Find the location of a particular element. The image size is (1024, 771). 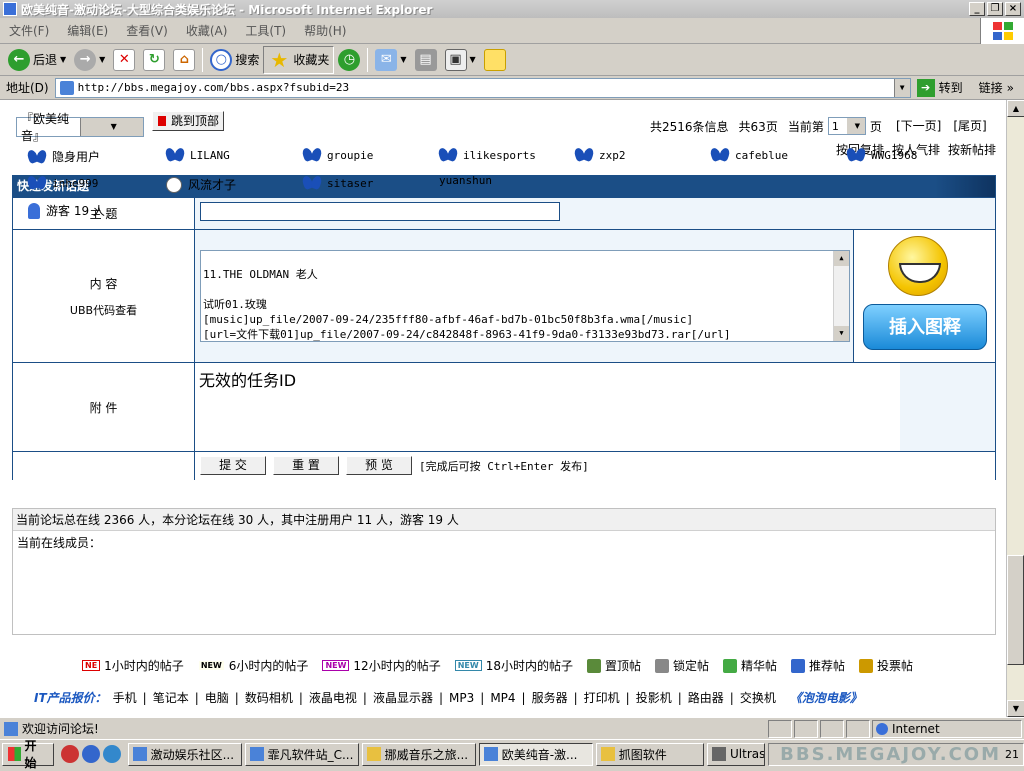

next-page-link: [下一页] is located at coordinates (918, 125).